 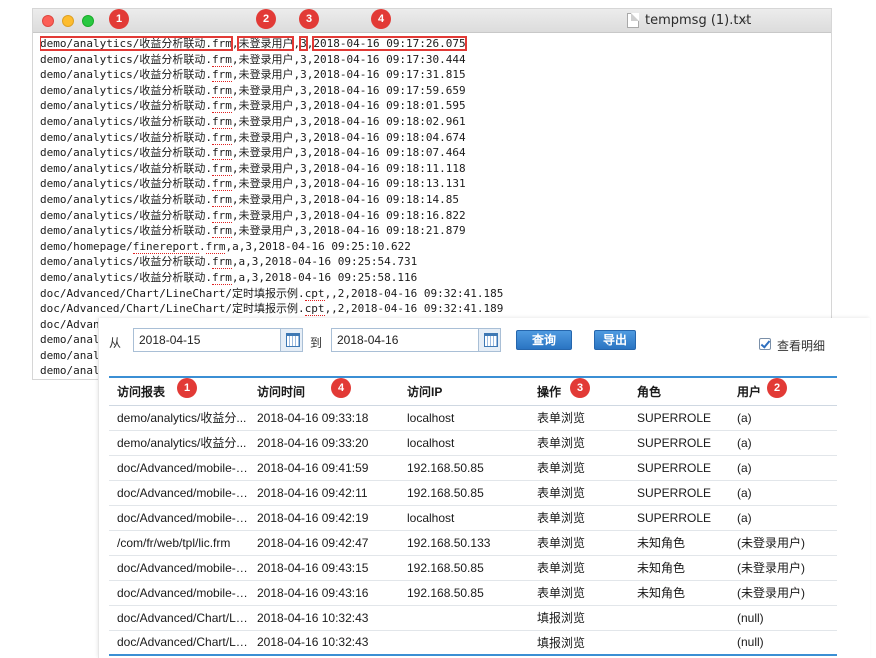 I want to click on chevron-down-icon: ⌄, so click(x=745, y=19).